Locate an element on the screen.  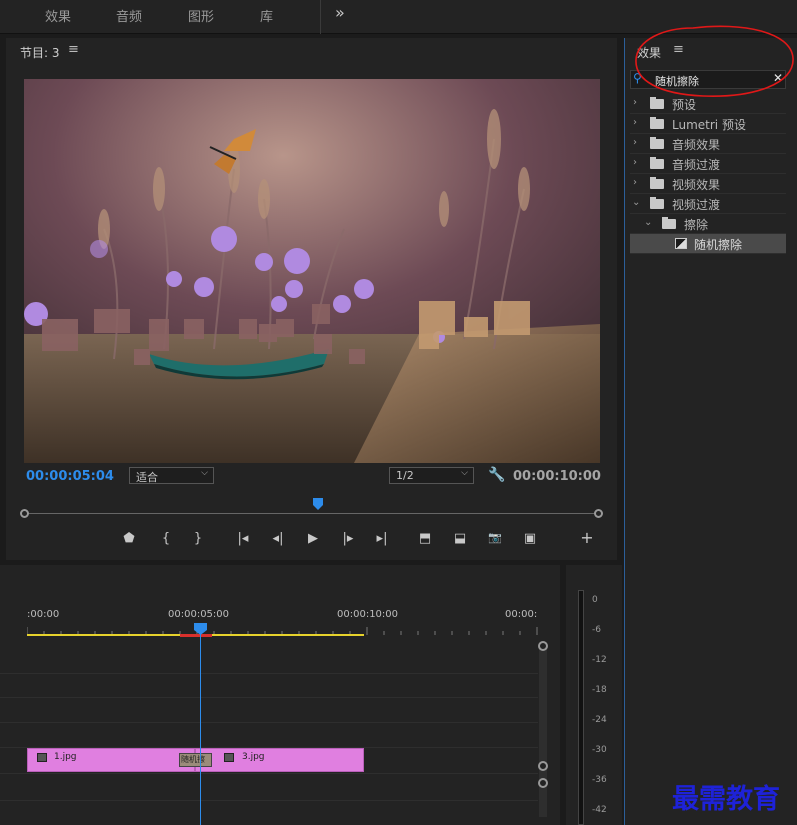
tree-item-label: 擦除 is located at coordinates (696, 225).